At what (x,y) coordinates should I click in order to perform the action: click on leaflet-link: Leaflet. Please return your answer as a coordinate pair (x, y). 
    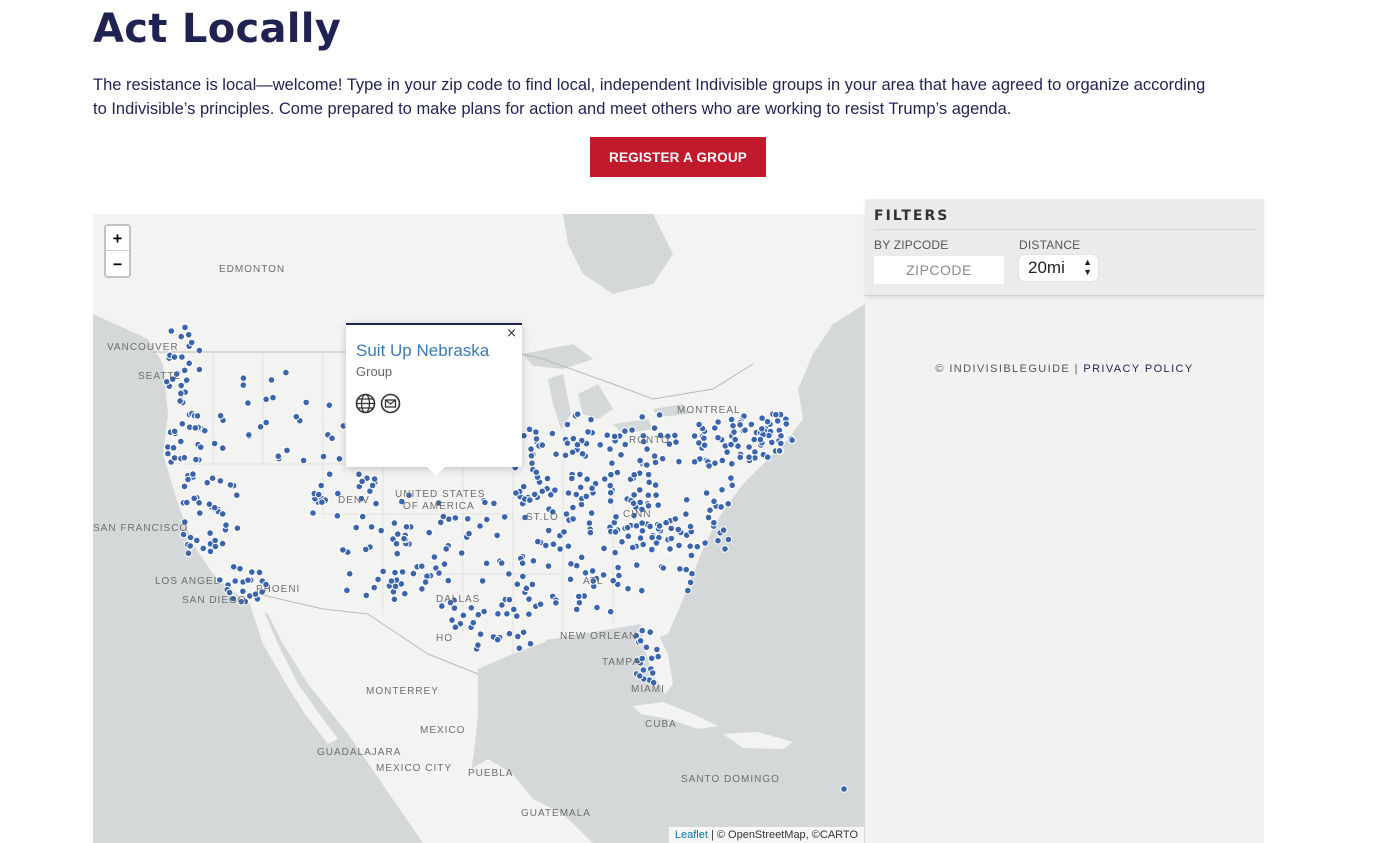
    Looking at the image, I should click on (691, 835).